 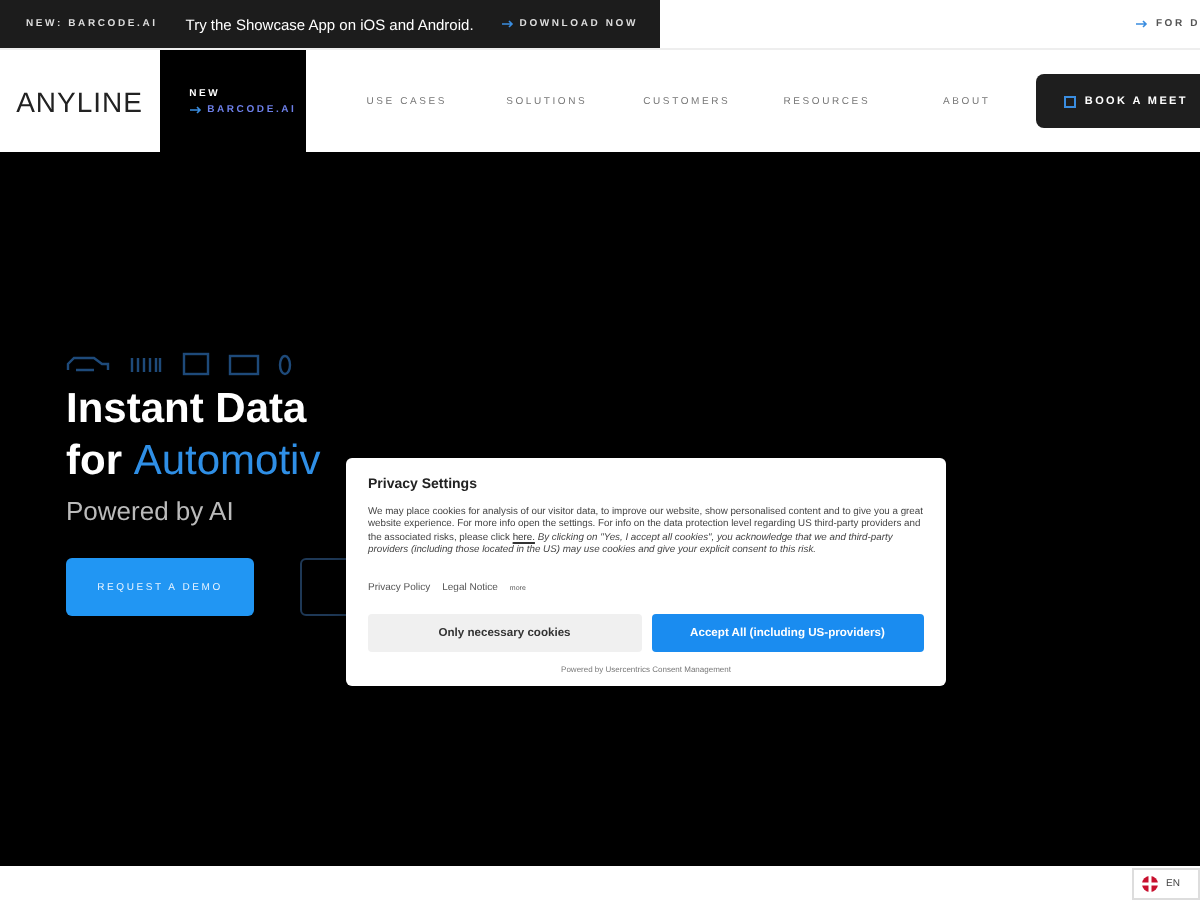 What do you see at coordinates (193, 462) in the screenshot?
I see `hero-headline: for Automotiv` at bounding box center [193, 462].